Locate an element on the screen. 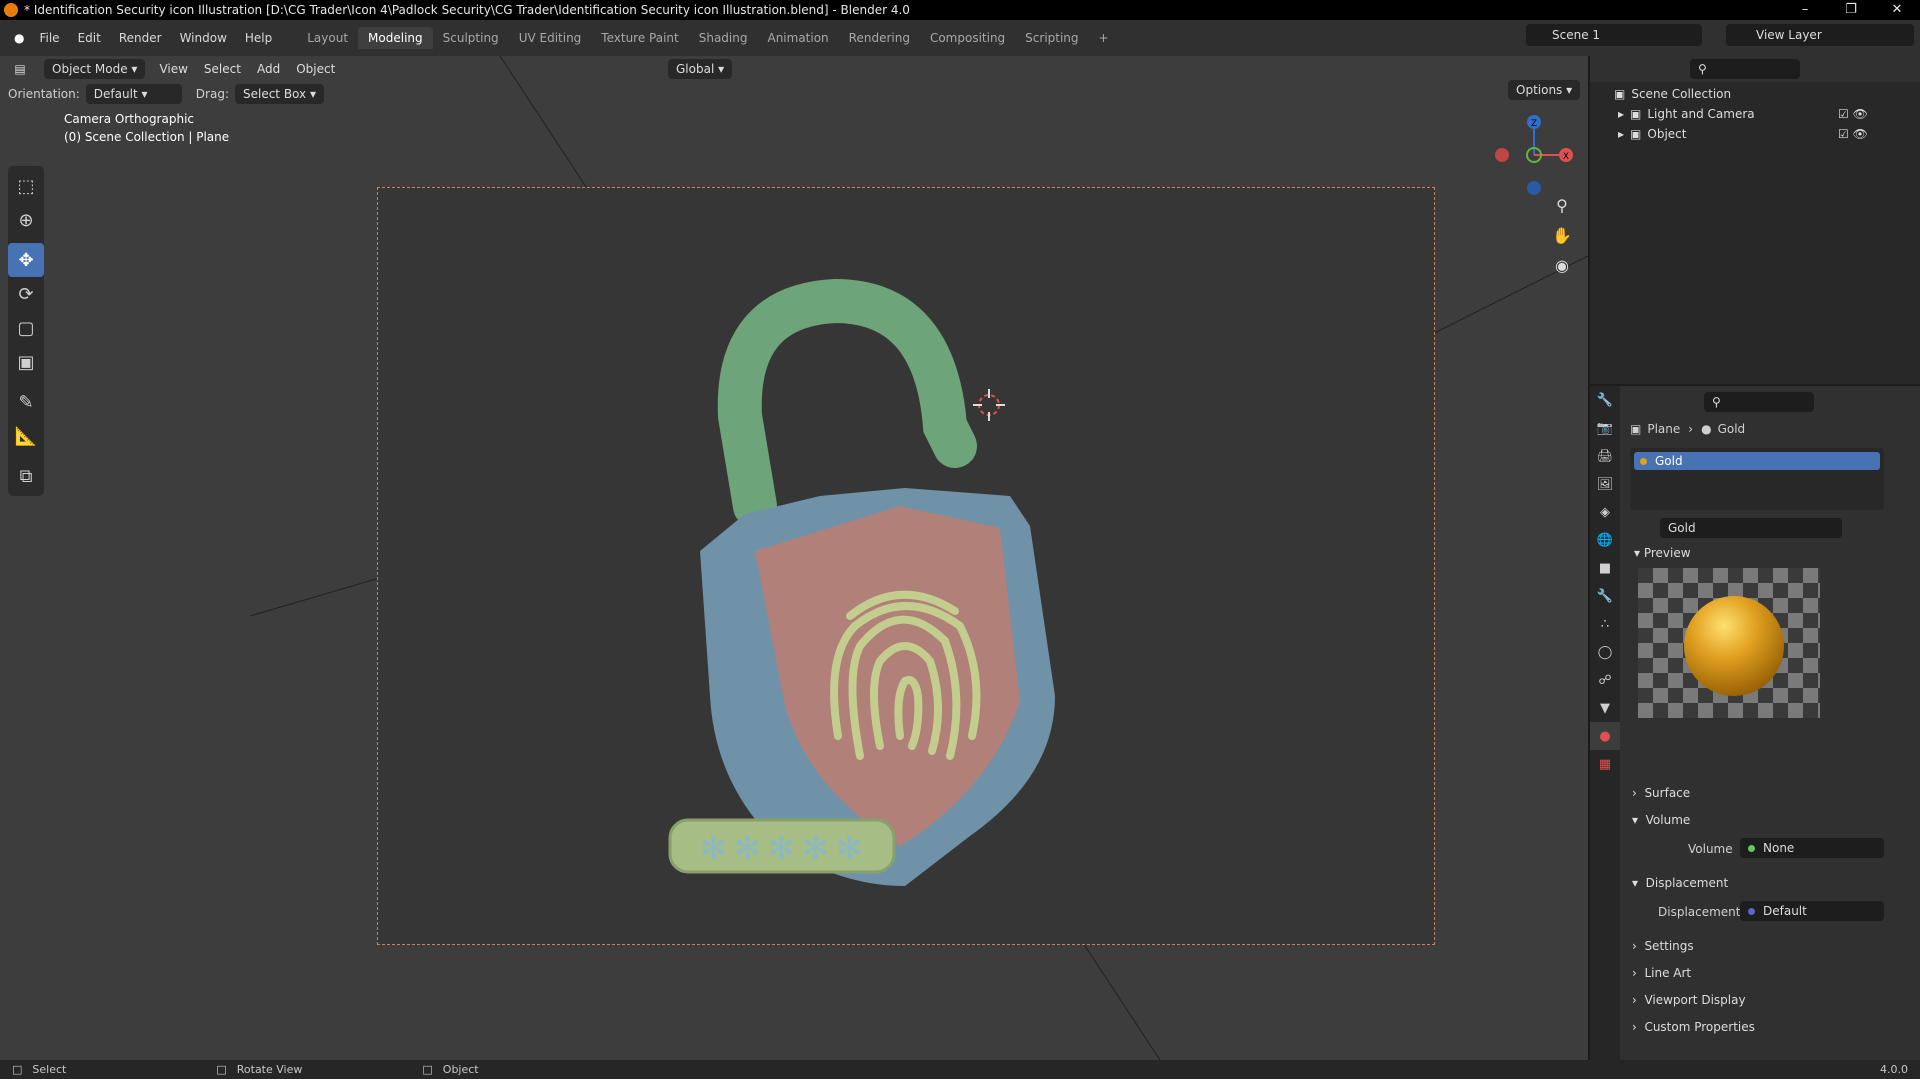 This screenshot has height=1079, width=1920. close-button: ✕ is located at coordinates (1897, 10).